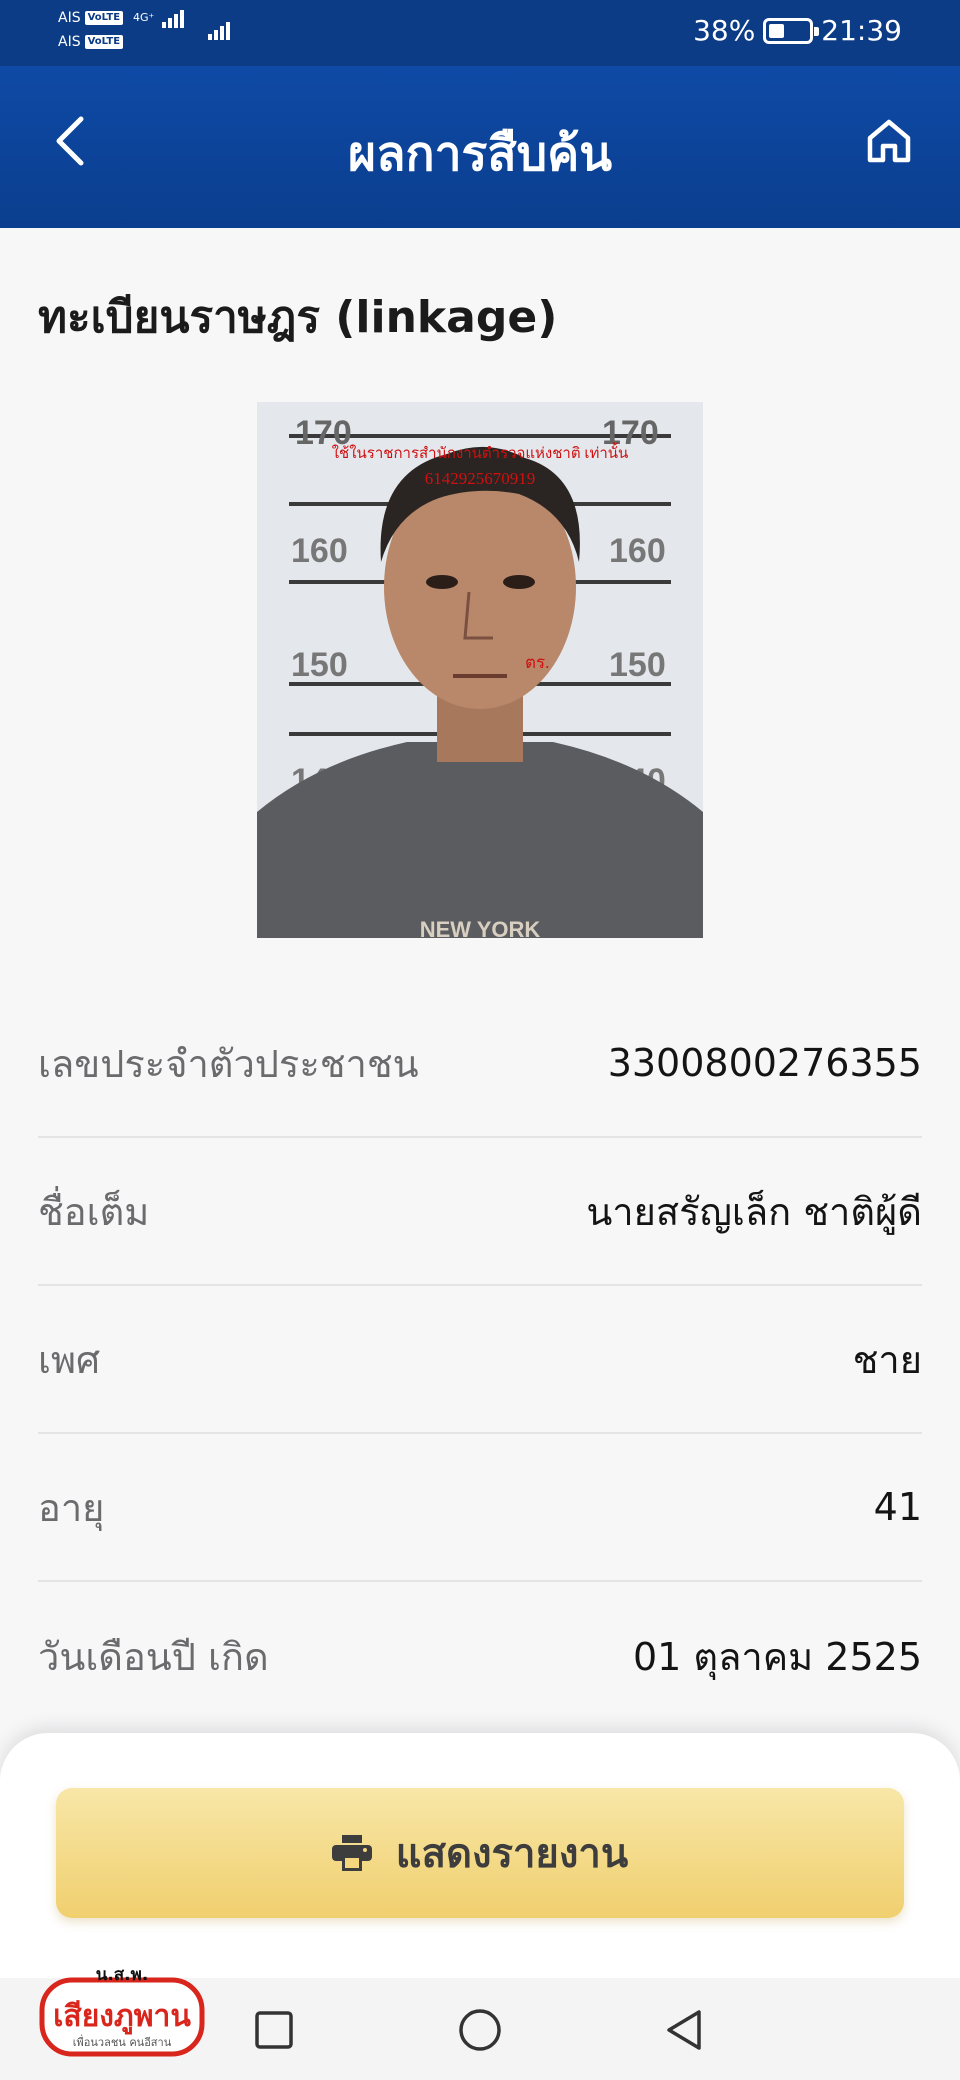 Image resolution: width=960 pixels, height=2080 pixels. I want to click on recent-apps-button, so click(274, 2030).